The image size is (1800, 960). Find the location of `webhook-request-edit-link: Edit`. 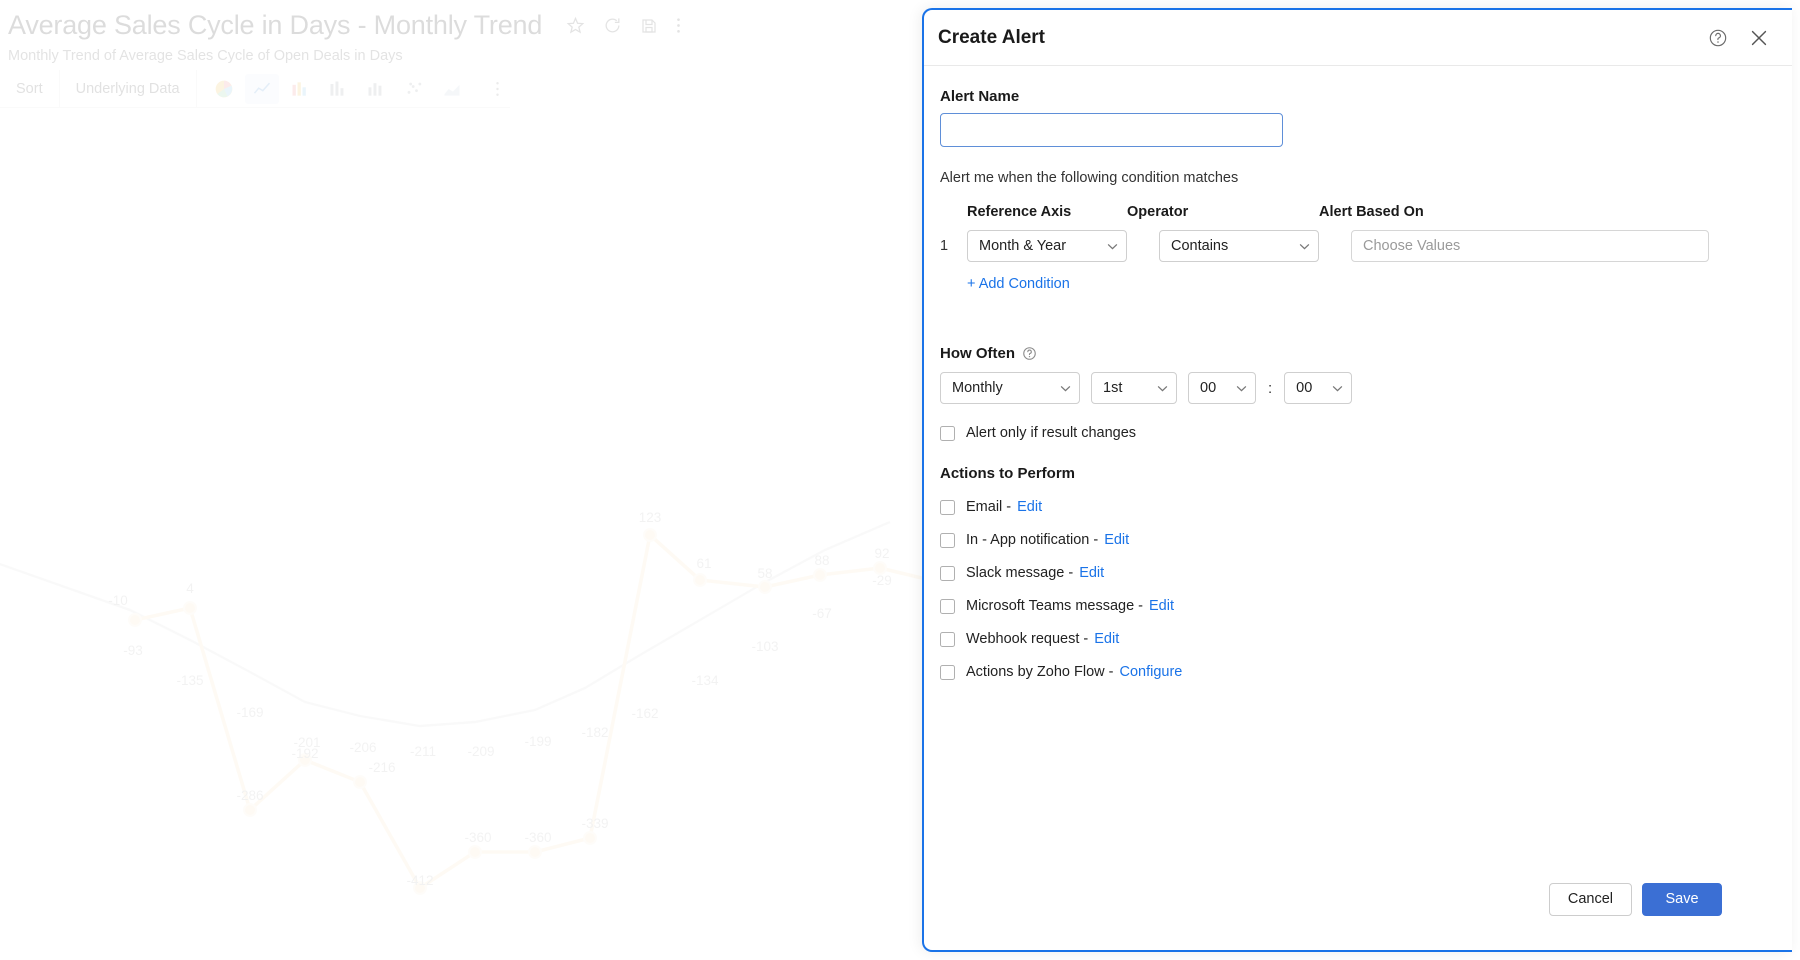

webhook-request-edit-link: Edit is located at coordinates (1106, 639).